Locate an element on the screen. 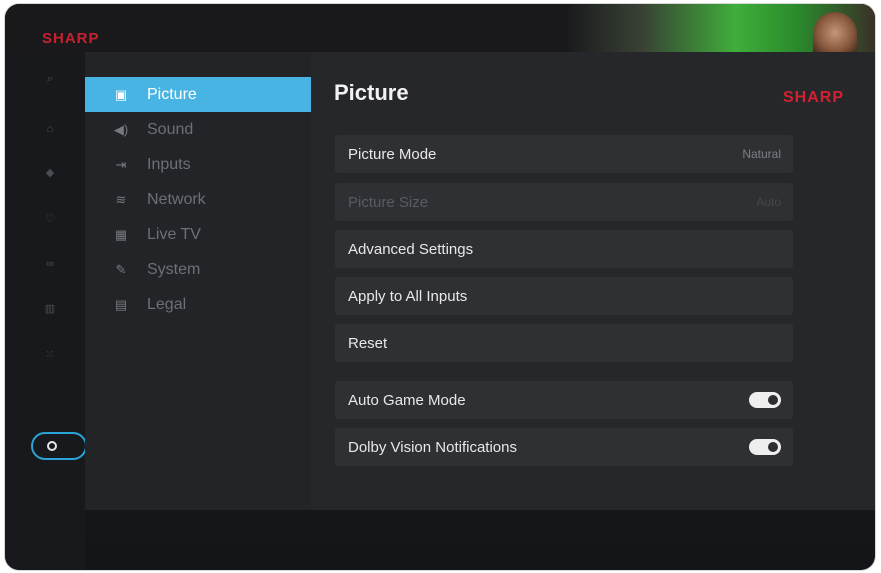  settings-gear-icon is located at coordinates (52, 446).